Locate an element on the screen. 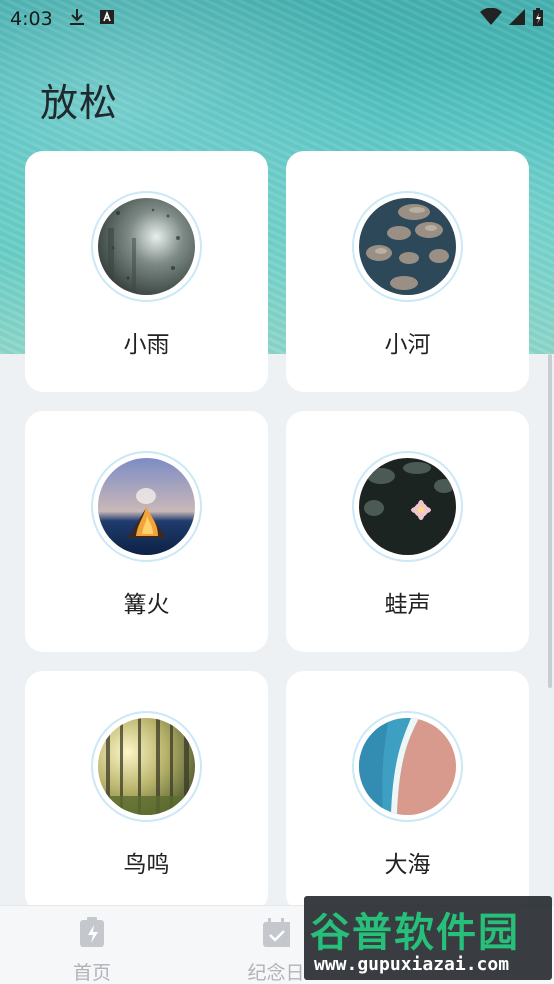 The height and width of the screenshot is (984, 554). sound-card-campfire: 篝火 is located at coordinates (146, 531).